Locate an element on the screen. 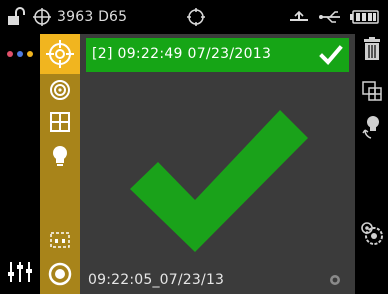  illuminant-label: 3963 D65 is located at coordinates (92, 17).